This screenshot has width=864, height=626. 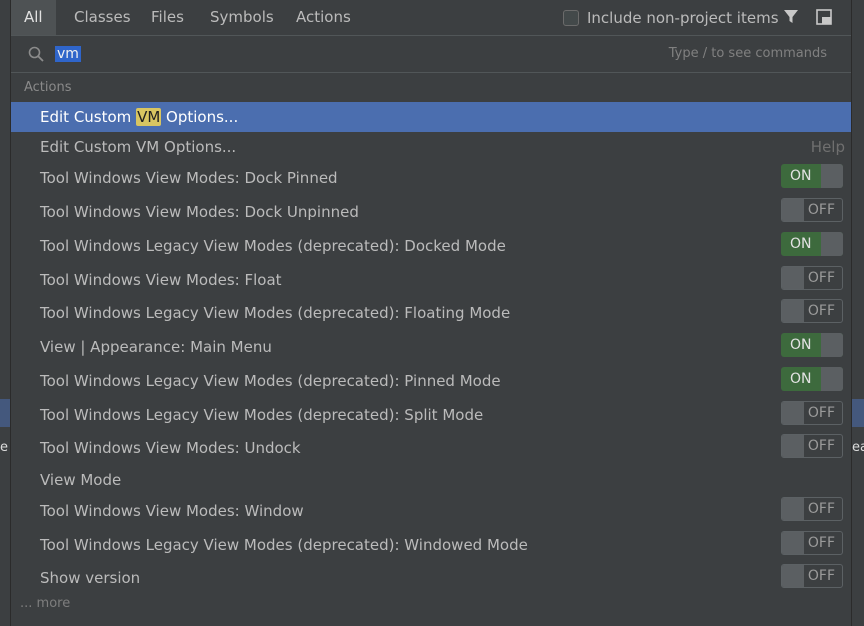 What do you see at coordinates (156, 347) in the screenshot?
I see `item-label: View | Appearance: Main Menu` at bounding box center [156, 347].